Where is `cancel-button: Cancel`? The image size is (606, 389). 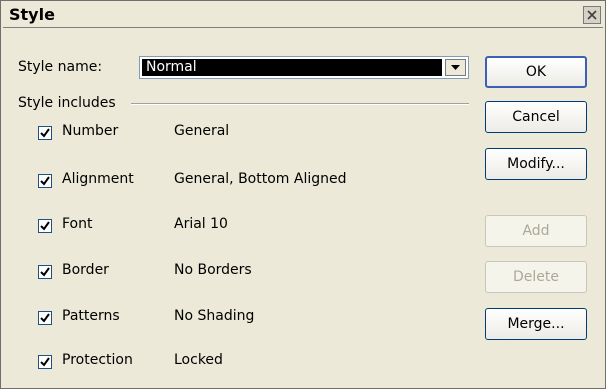 cancel-button: Cancel is located at coordinates (536, 117).